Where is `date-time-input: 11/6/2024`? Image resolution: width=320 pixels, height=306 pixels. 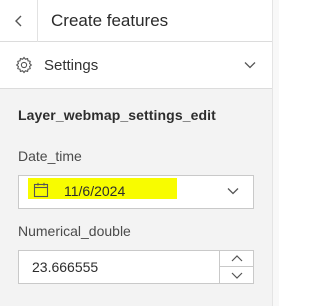
date-time-input: 11/6/2024 is located at coordinates (136, 192).